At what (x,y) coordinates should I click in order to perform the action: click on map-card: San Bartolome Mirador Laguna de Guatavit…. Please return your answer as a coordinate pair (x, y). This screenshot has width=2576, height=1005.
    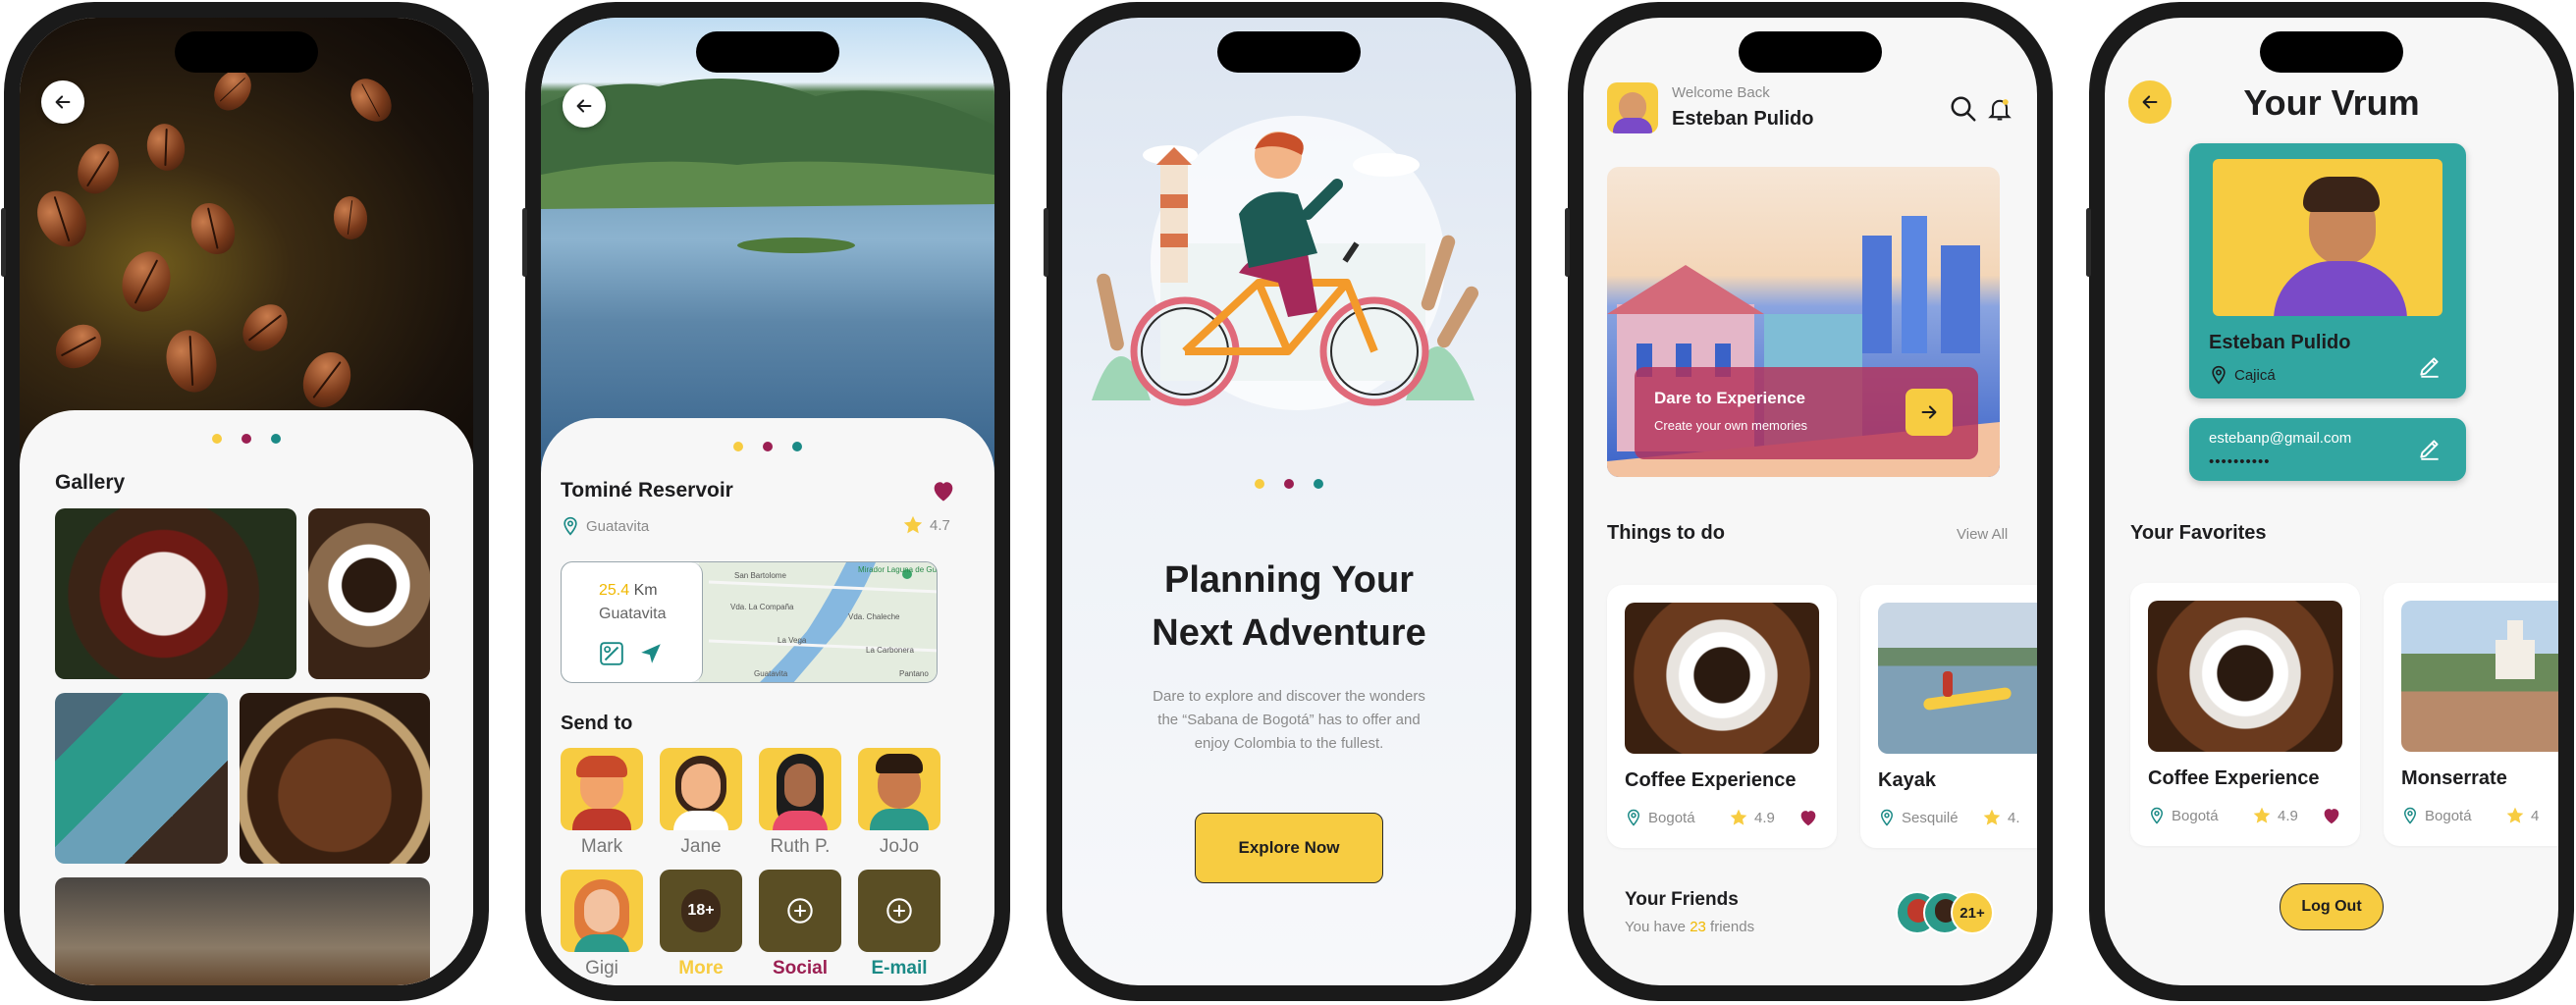
    Looking at the image, I should click on (749, 622).